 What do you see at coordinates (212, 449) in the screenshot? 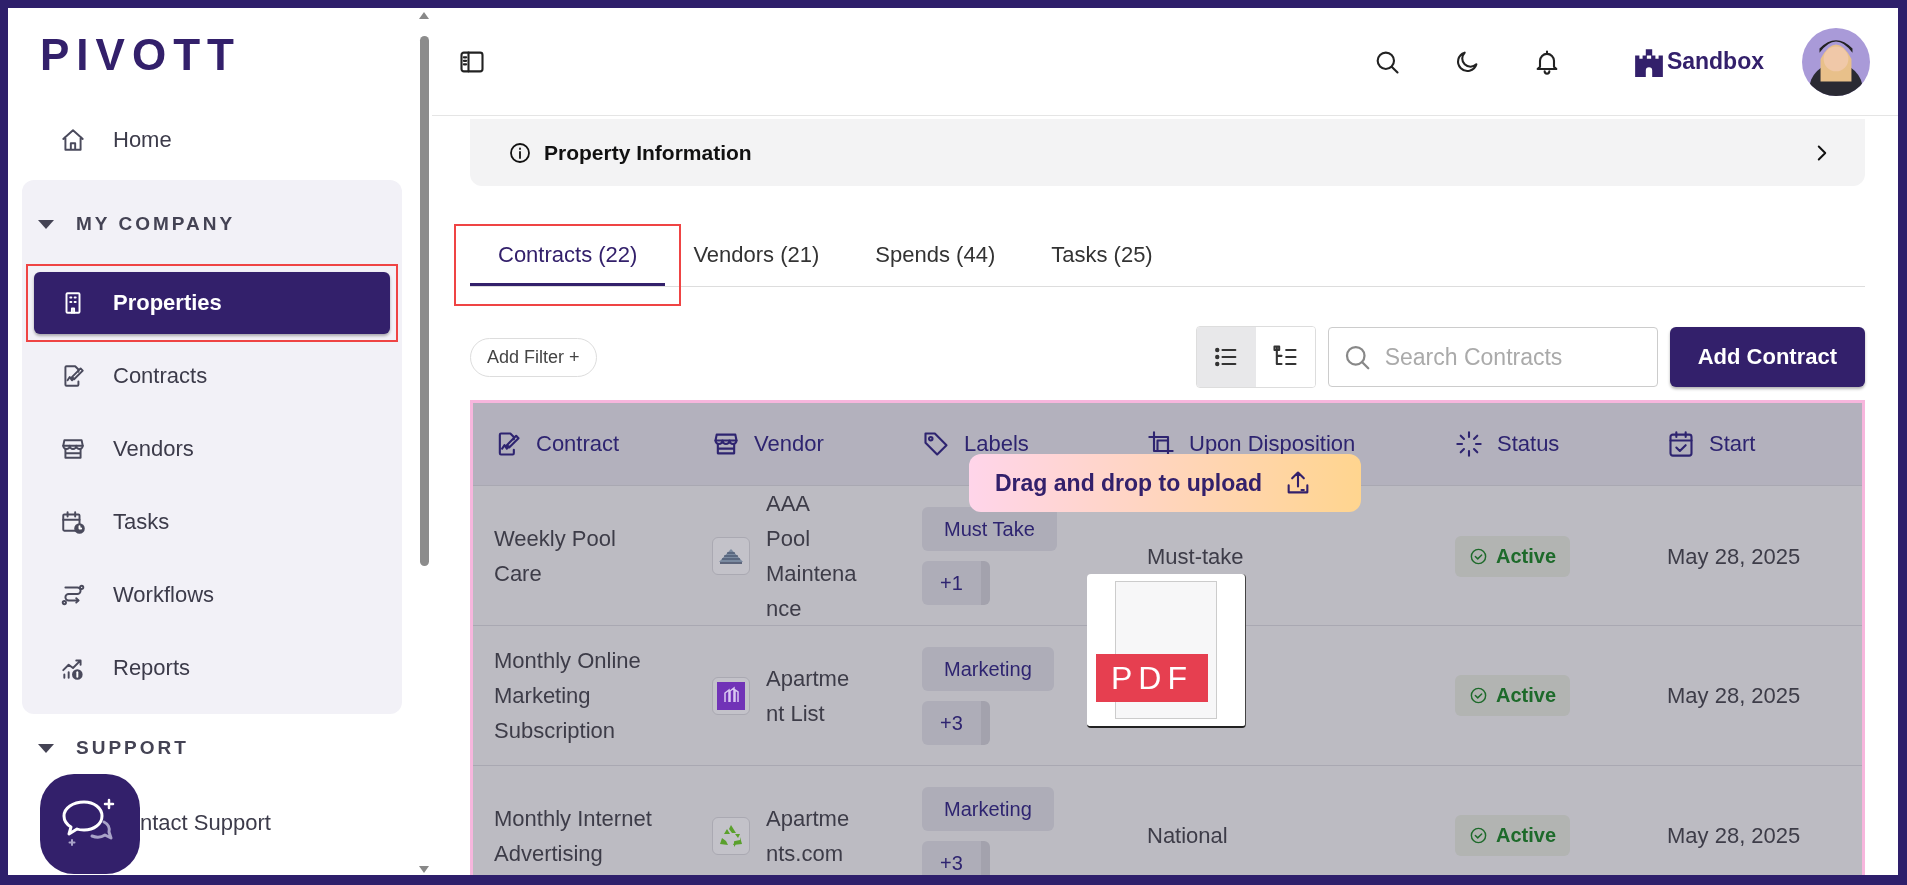
I see `nav-item: Vendors` at bounding box center [212, 449].